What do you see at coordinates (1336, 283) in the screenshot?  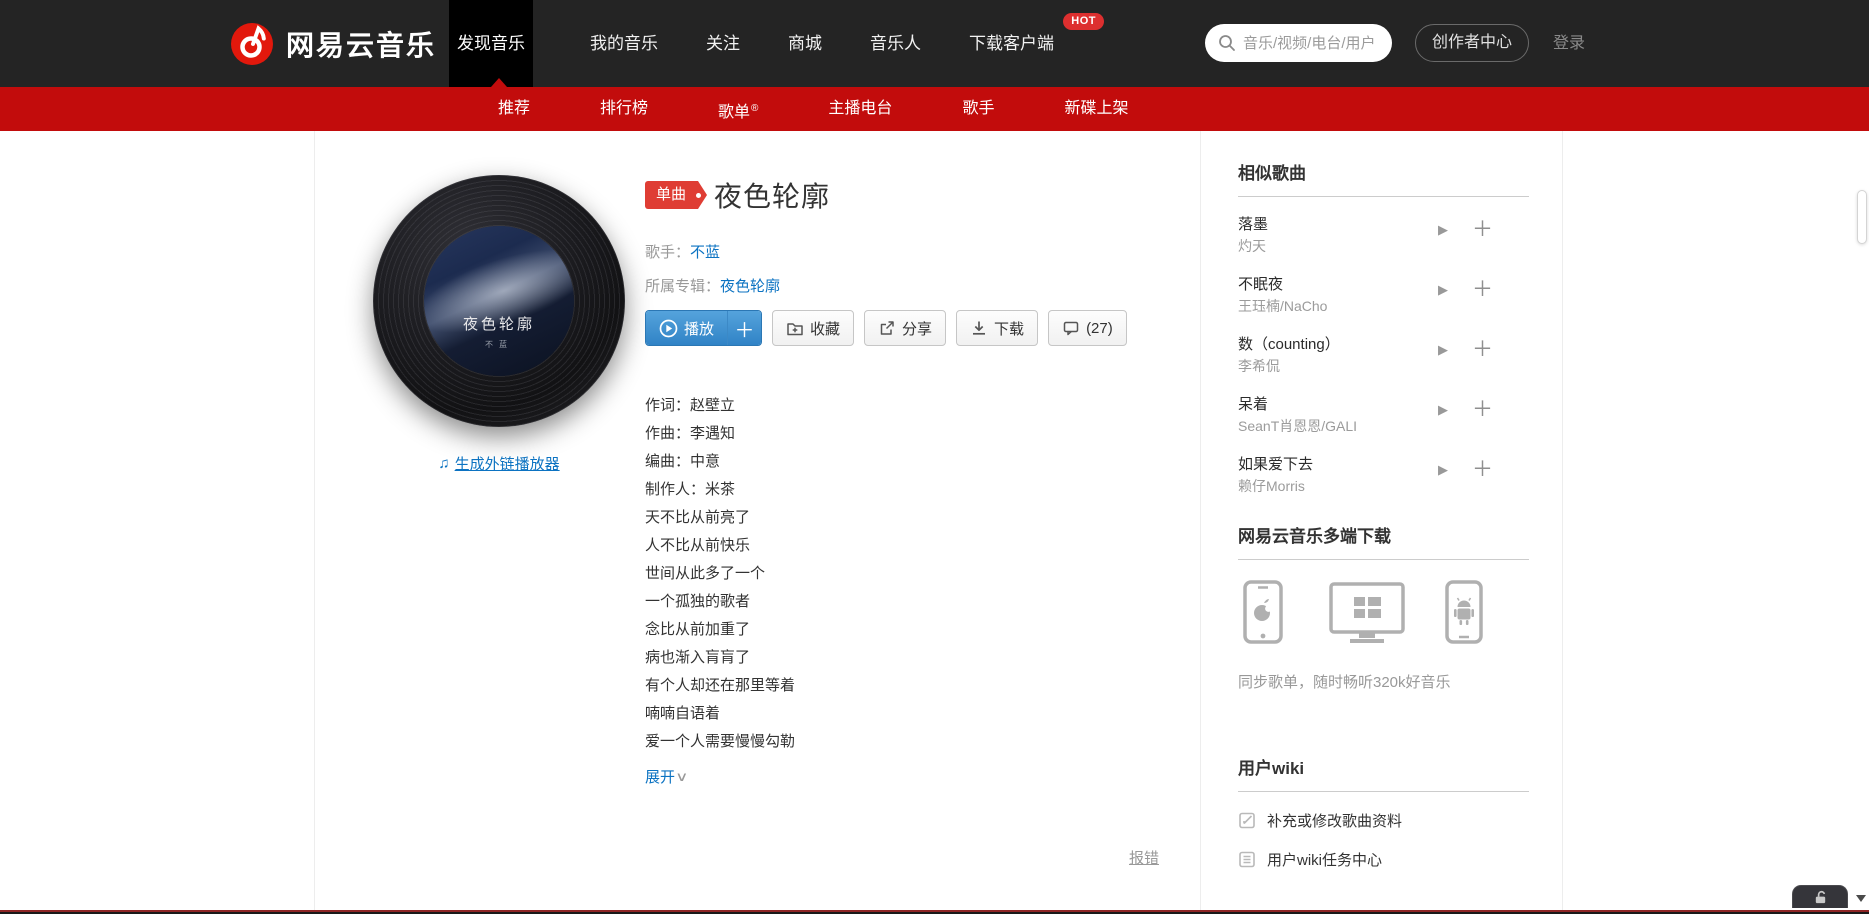 I see `similar-song-title: 不眠夜` at bounding box center [1336, 283].